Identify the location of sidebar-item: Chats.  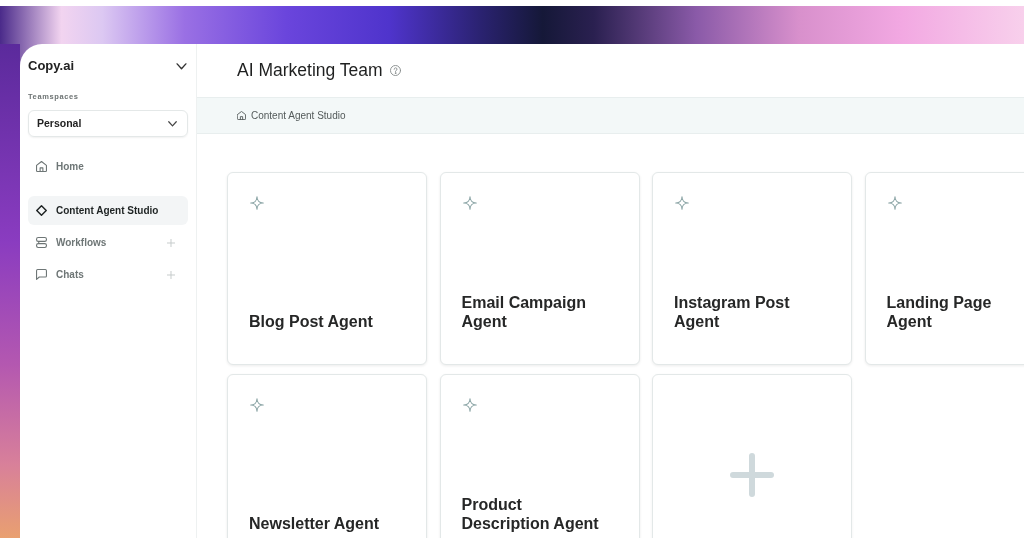
(108, 274).